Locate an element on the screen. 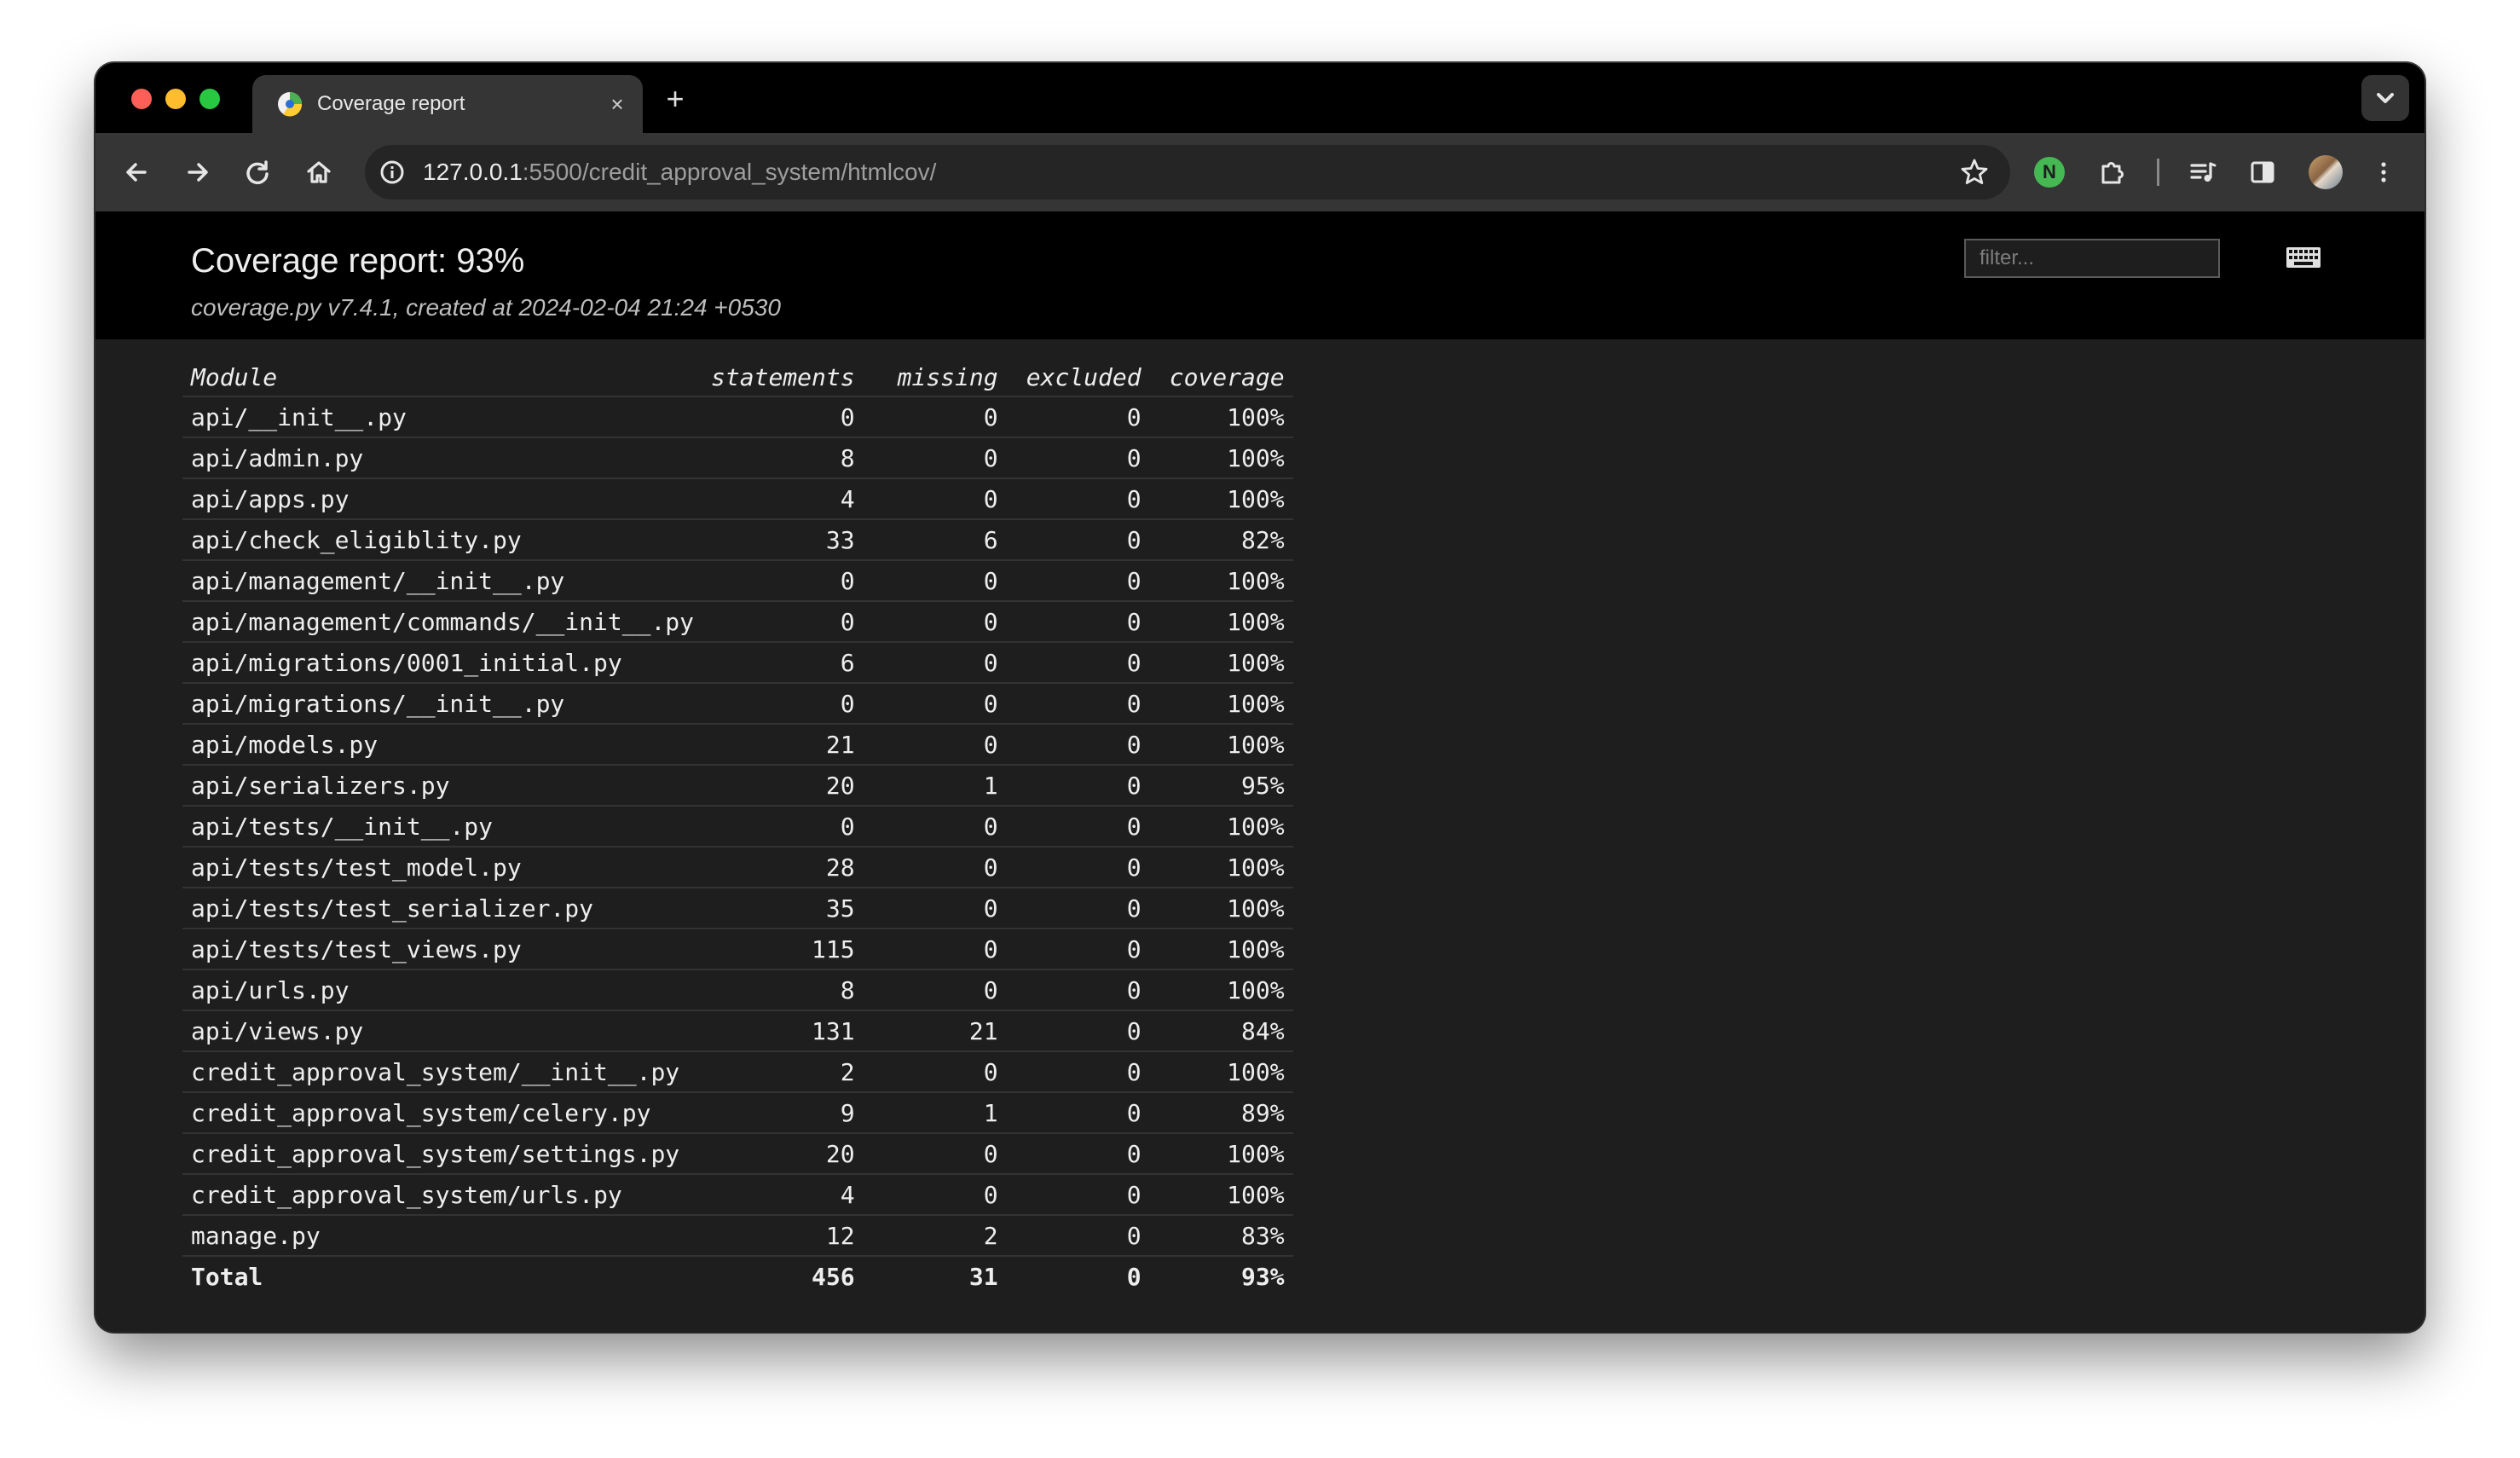 The image size is (2520, 1458). site-info-icon is located at coordinates (392, 172).